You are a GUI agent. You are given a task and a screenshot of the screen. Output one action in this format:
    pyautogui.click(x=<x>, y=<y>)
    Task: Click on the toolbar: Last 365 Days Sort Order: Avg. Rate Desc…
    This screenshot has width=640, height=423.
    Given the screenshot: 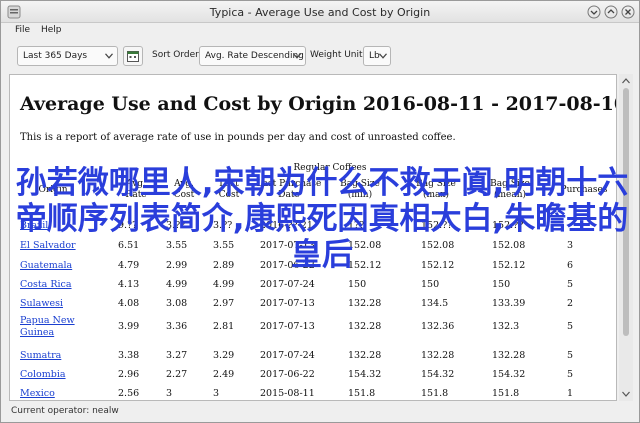 What is the action you would take?
    pyautogui.click(x=320, y=56)
    